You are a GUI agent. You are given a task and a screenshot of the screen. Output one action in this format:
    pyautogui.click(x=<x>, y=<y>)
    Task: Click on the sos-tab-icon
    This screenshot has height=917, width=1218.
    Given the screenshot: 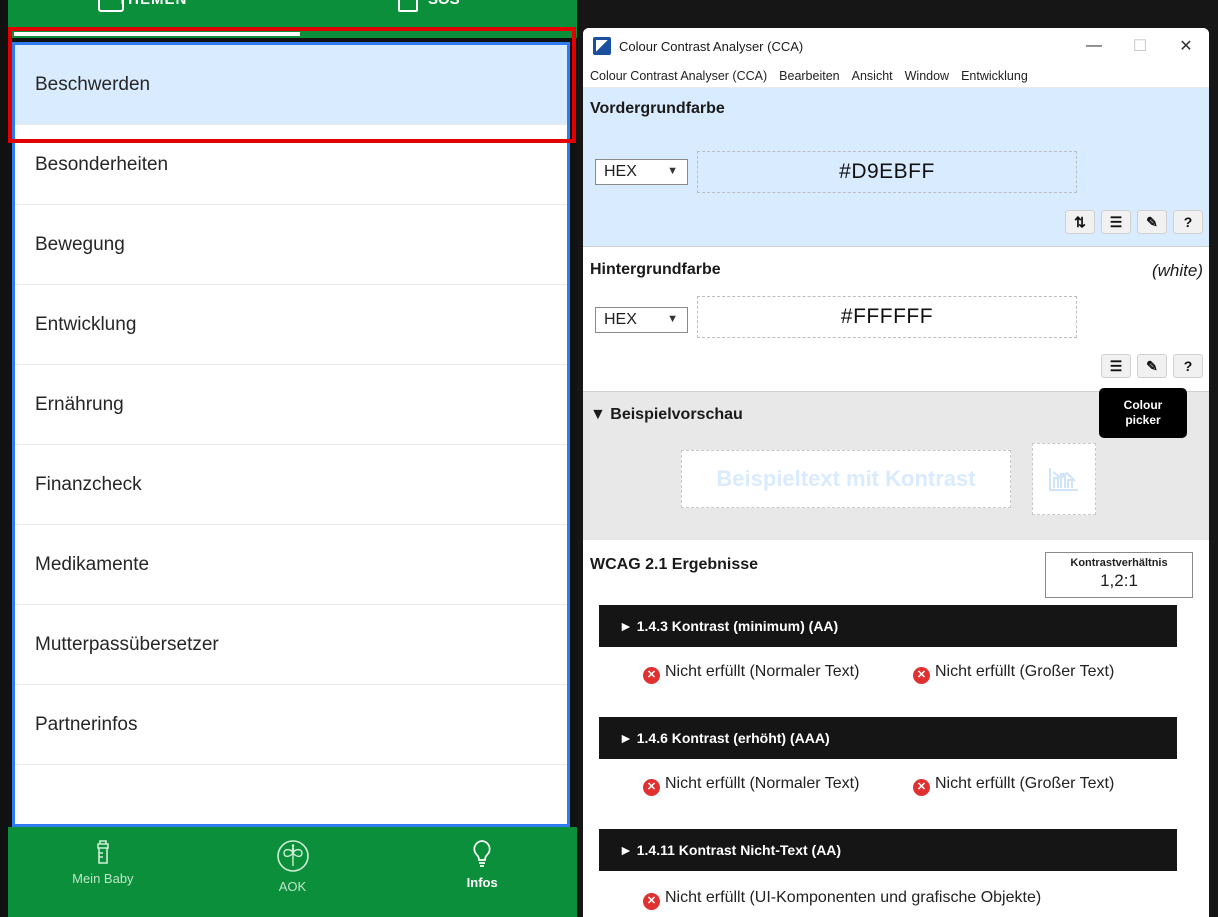 What is the action you would take?
    pyautogui.click(x=408, y=6)
    